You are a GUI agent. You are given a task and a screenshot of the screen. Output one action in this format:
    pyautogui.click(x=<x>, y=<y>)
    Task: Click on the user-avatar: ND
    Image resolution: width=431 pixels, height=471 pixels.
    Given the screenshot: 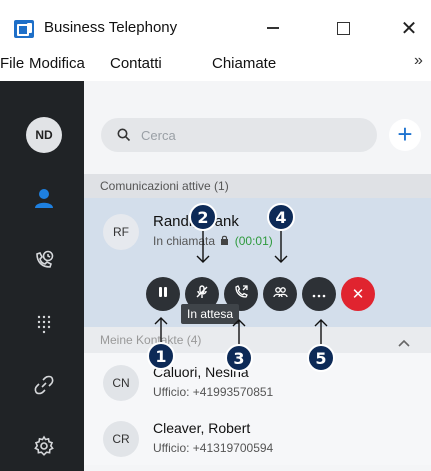 What is the action you would take?
    pyautogui.click(x=44, y=135)
    